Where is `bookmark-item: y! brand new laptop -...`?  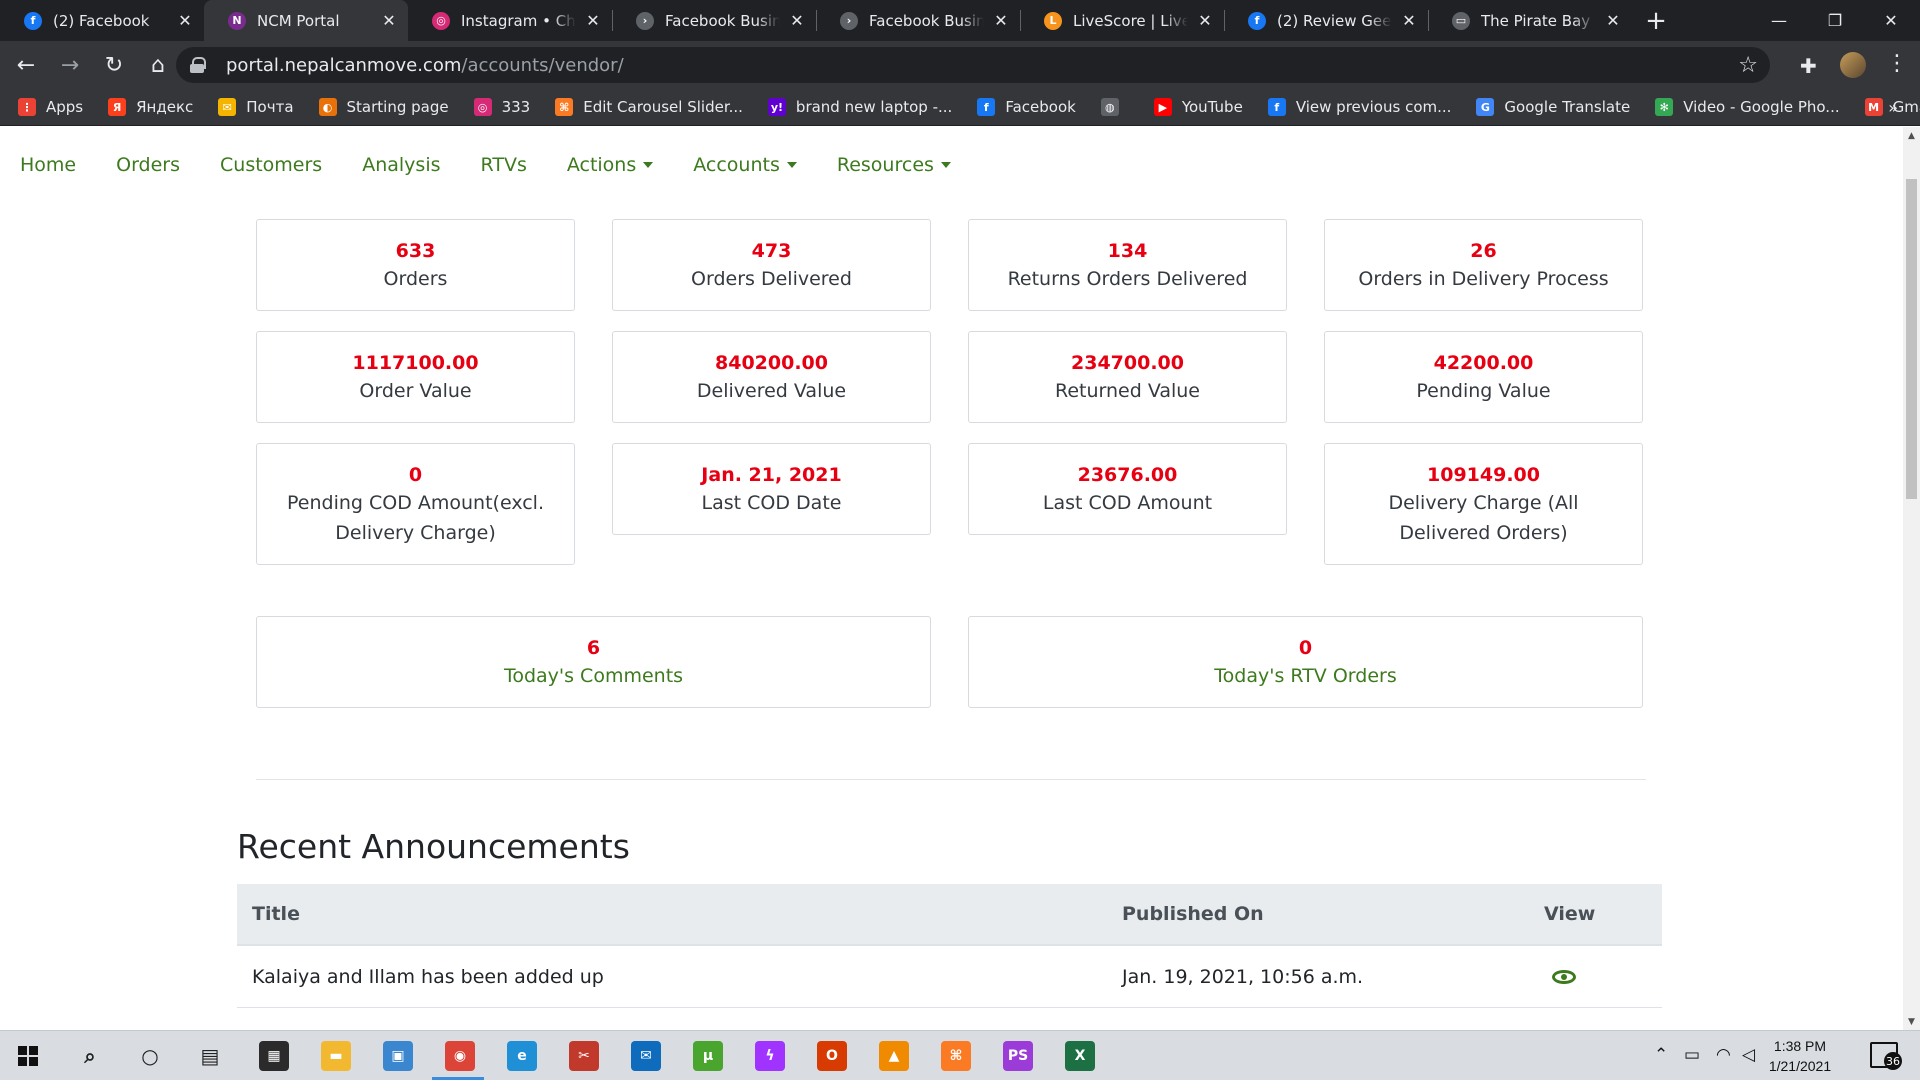
bookmark-item: y! brand new laptop -... is located at coordinates (859, 107).